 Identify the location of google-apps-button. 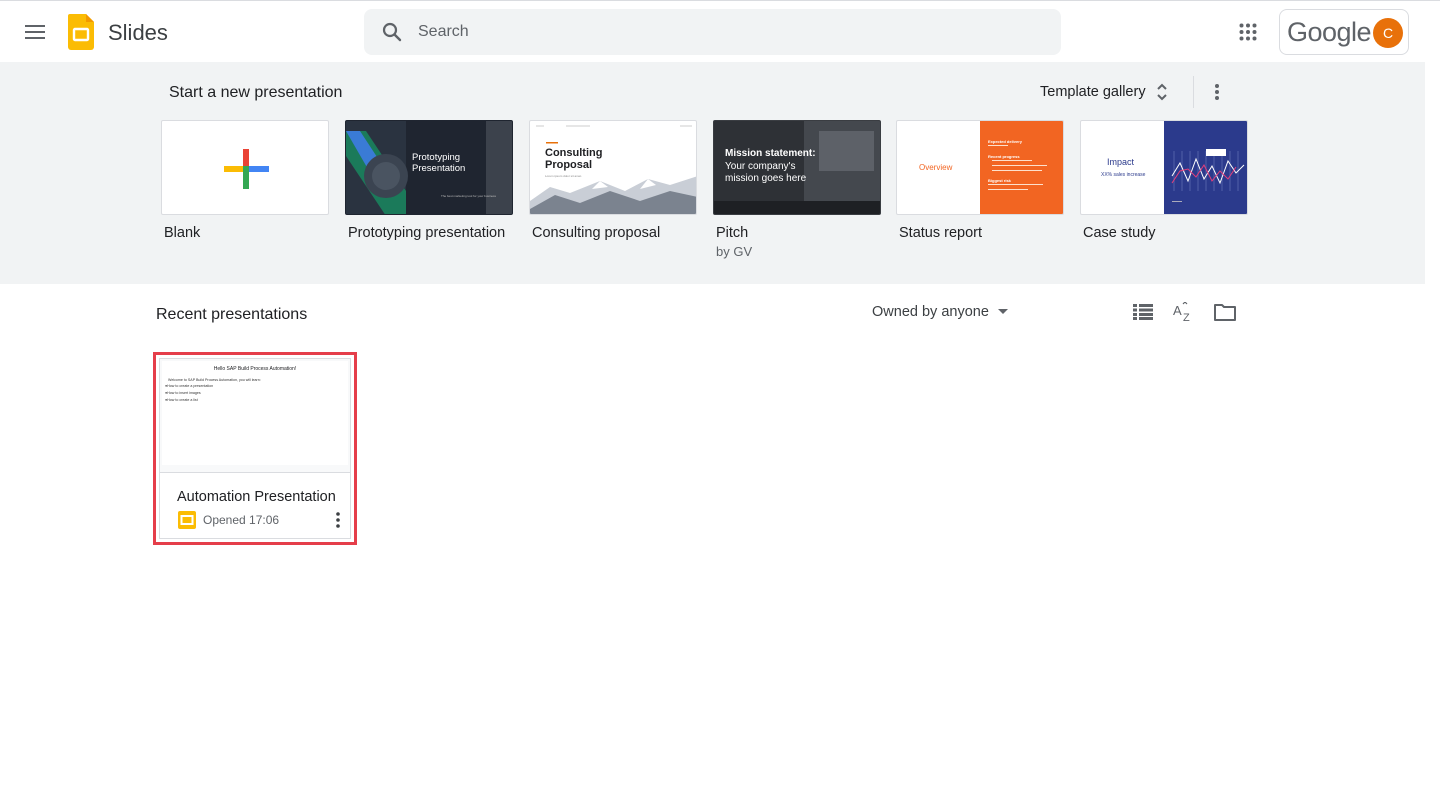
(1248, 32).